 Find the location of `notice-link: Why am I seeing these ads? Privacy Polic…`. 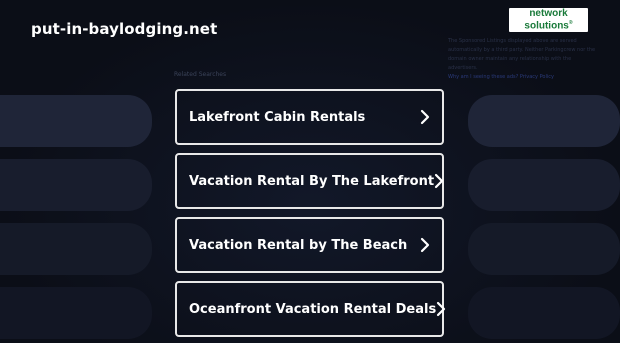

notice-link: Why am I seeing these ads? Privacy Polic… is located at coordinates (523, 77).